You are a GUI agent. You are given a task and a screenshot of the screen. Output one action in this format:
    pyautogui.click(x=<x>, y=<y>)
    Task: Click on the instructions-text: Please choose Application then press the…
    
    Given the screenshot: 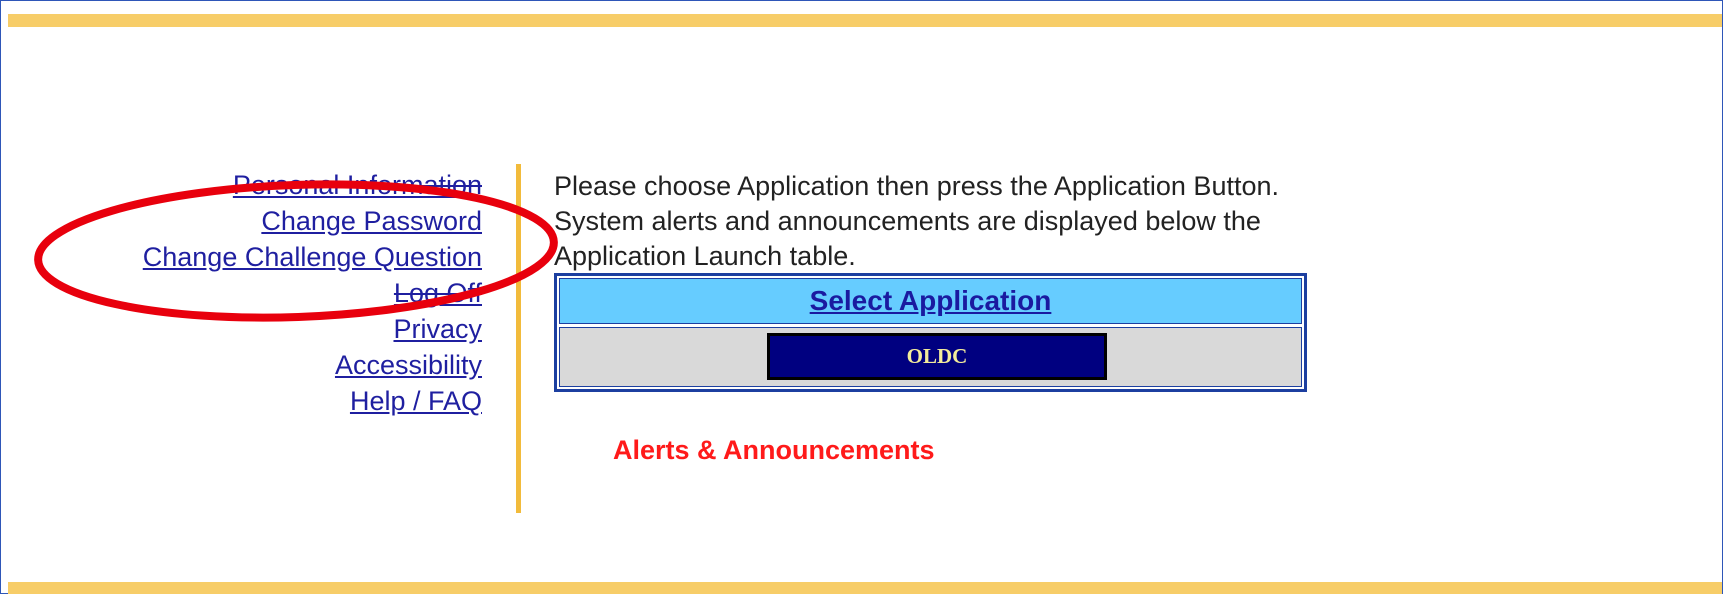 What is the action you would take?
    pyautogui.click(x=1004, y=221)
    